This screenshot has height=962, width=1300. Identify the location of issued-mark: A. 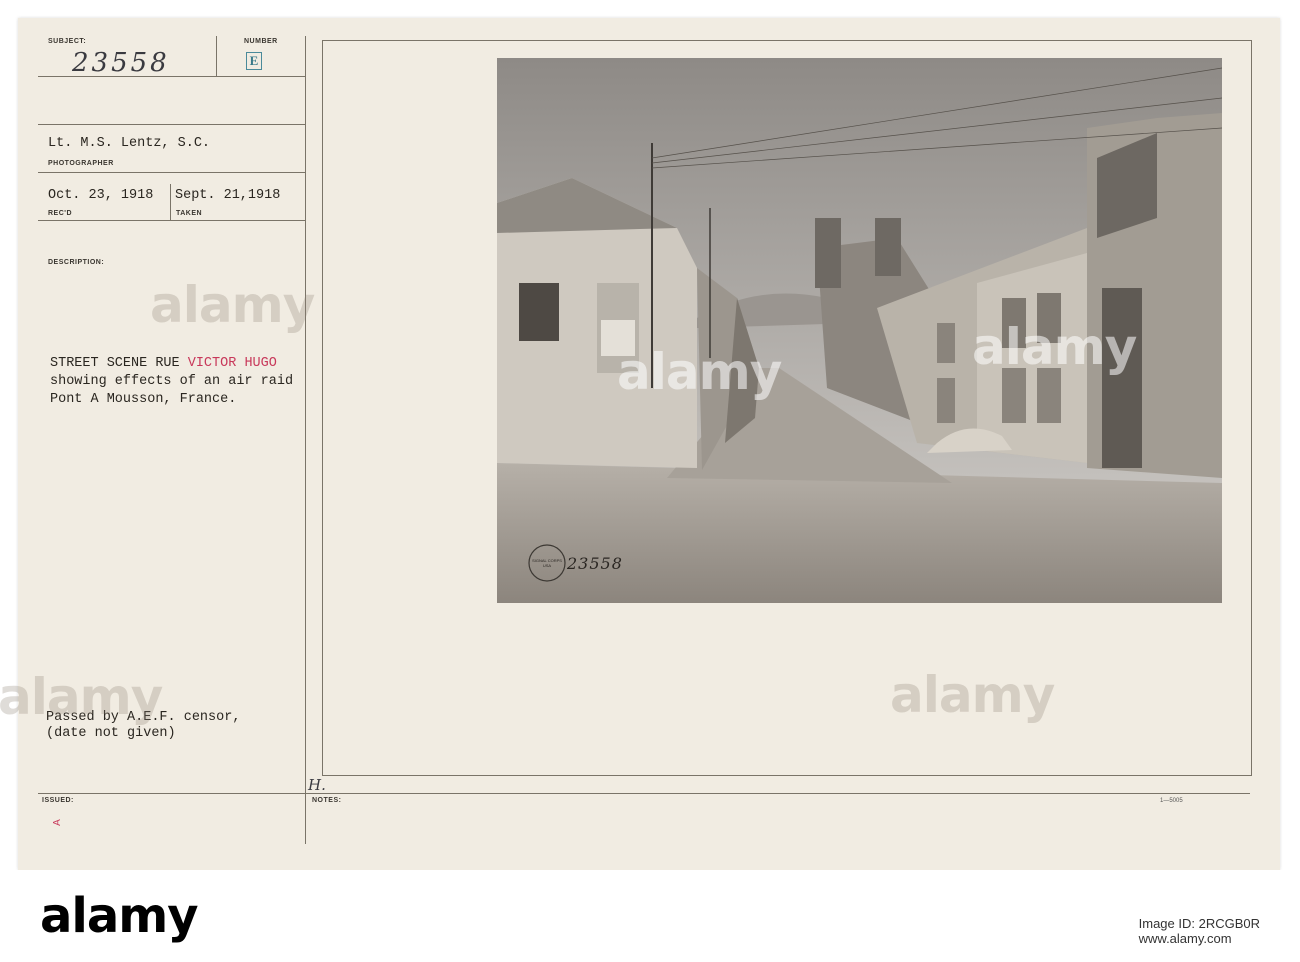
(57, 822).